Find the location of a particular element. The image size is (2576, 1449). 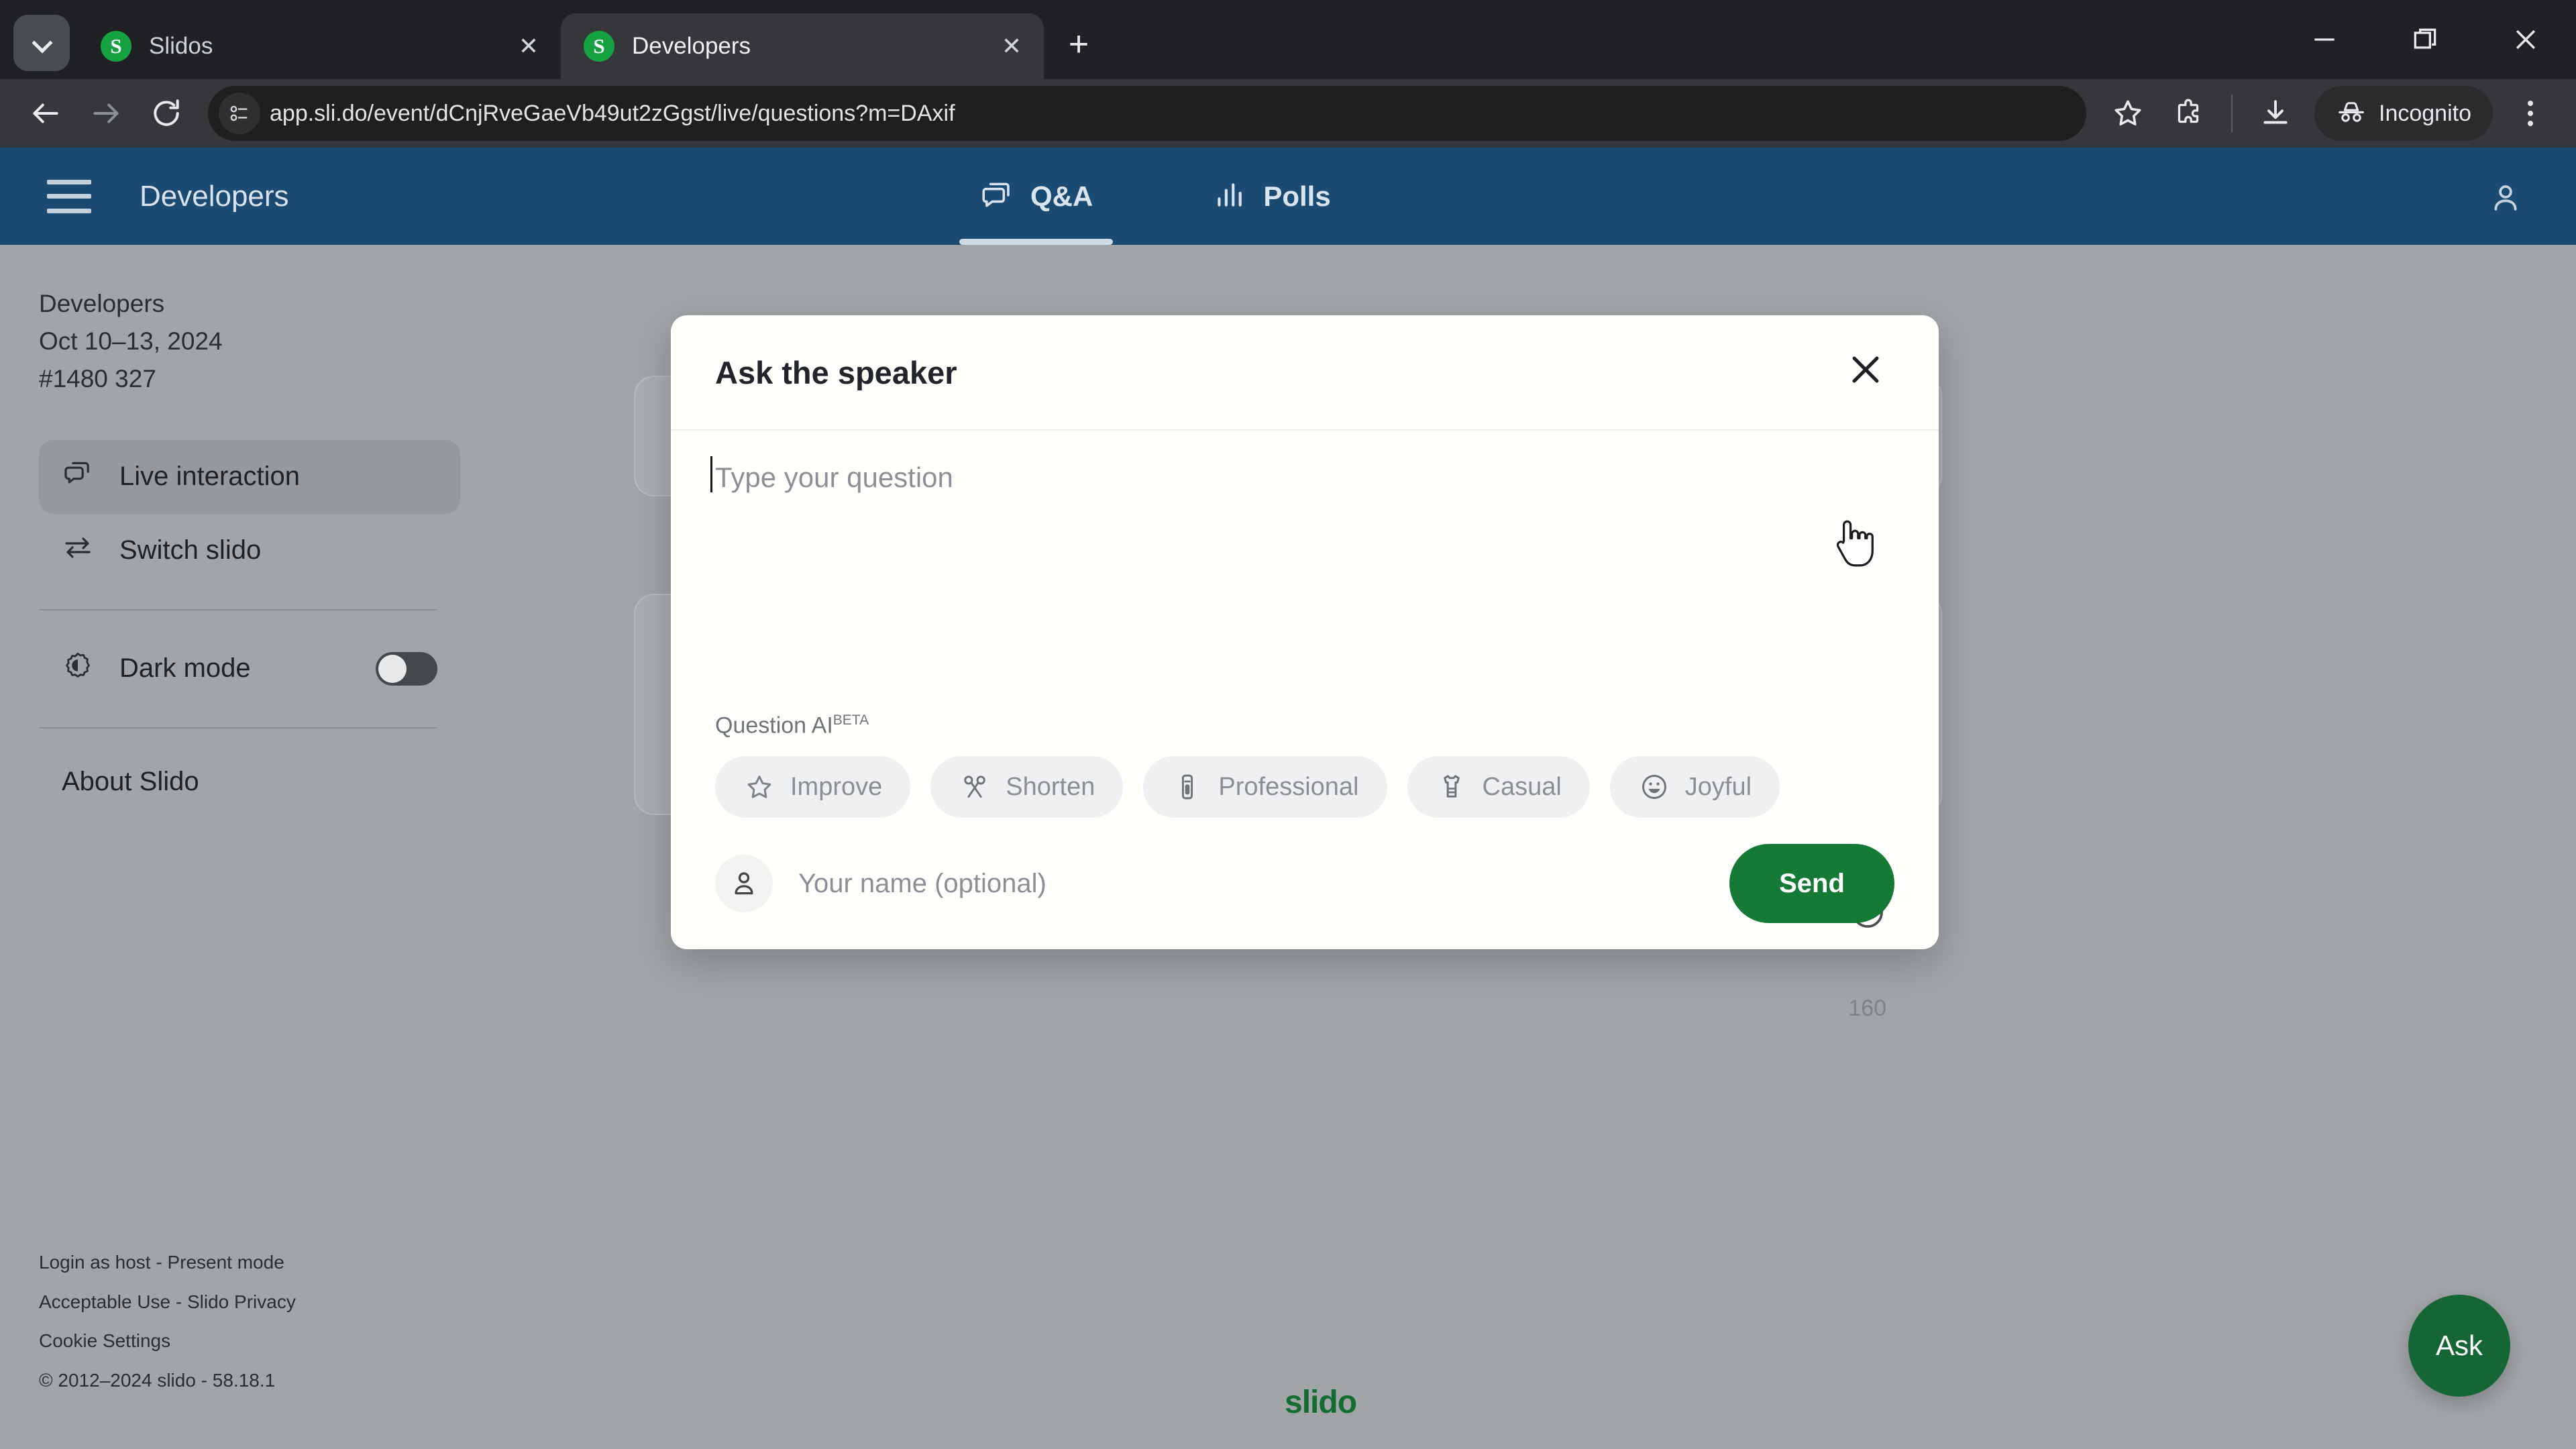

sidebar-item-live-interaction: Live interaction is located at coordinates (249, 476).